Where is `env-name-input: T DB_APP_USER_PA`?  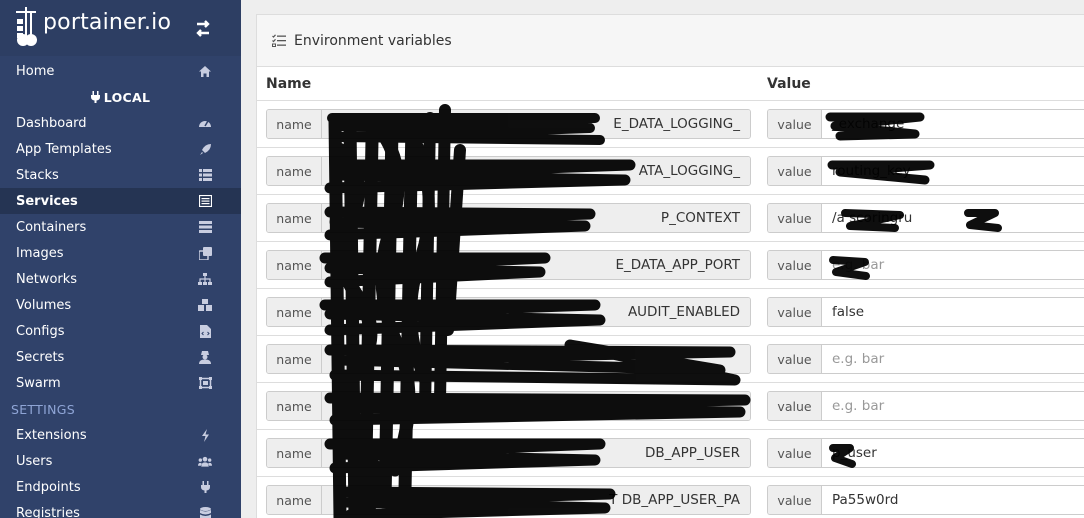 env-name-input: T DB_APP_USER_PA is located at coordinates (536, 500).